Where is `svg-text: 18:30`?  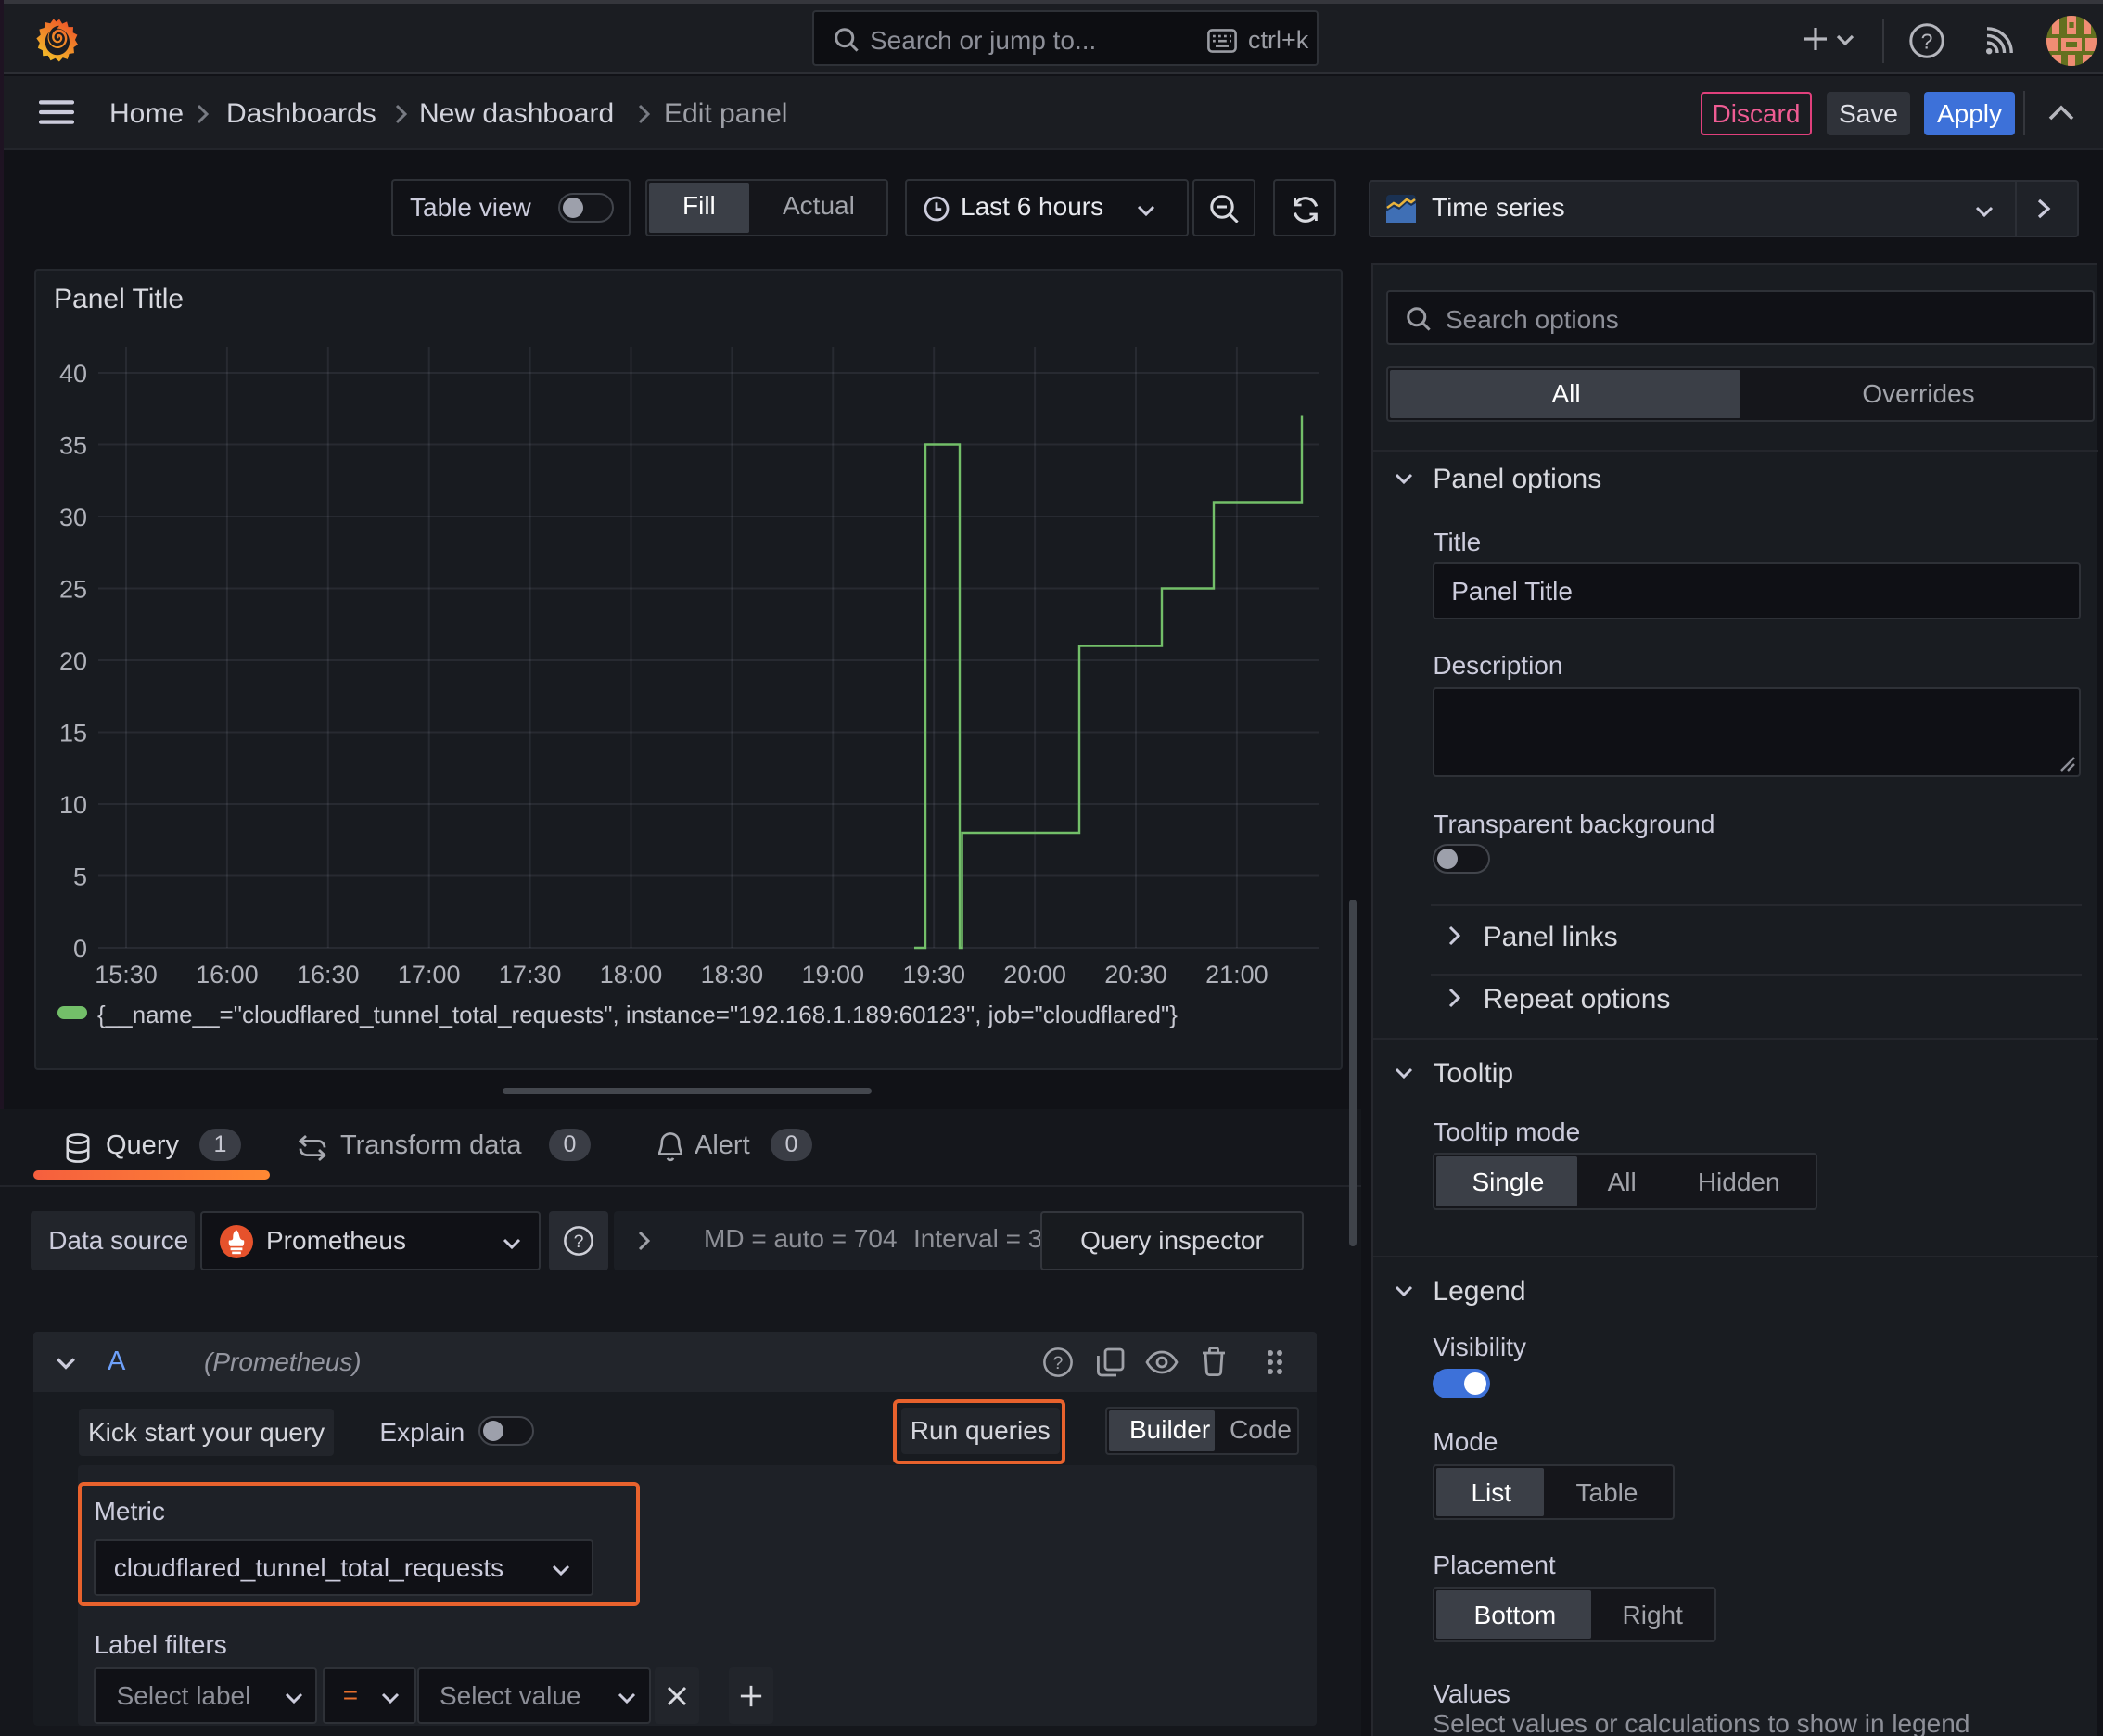
svg-text: 18:30 is located at coordinates (732, 975).